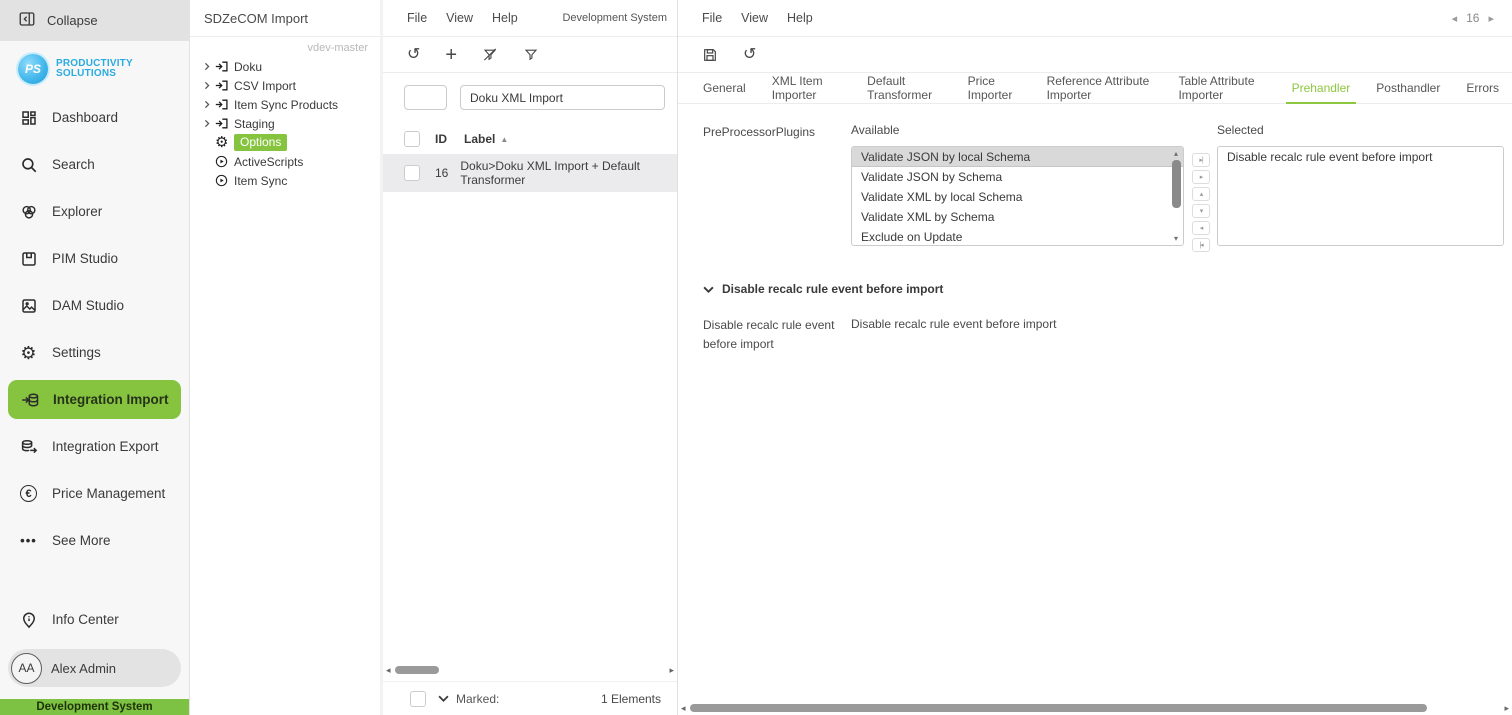  Describe the element at coordinates (443, 698) in the screenshot. I see `chevron-down-icon` at that location.